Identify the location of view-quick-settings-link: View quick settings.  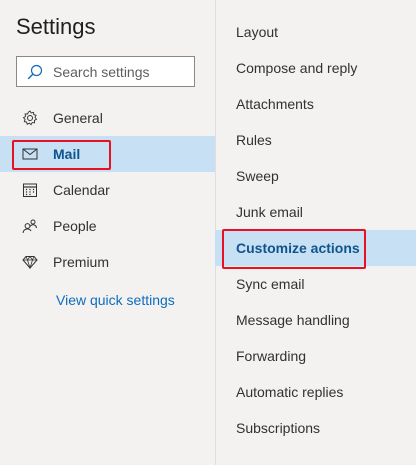
(115, 300).